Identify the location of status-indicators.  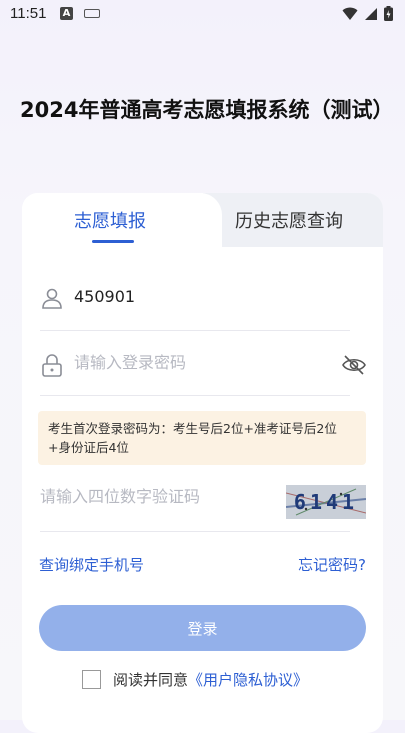
(367, 13).